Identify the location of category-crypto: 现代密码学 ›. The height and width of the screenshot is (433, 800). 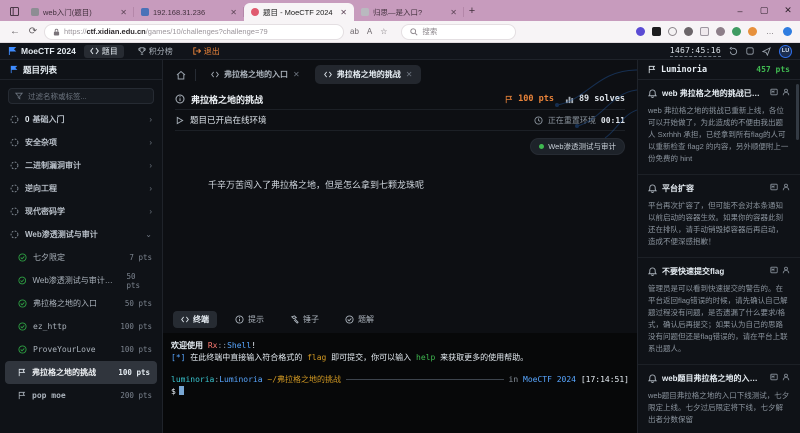
(81, 211).